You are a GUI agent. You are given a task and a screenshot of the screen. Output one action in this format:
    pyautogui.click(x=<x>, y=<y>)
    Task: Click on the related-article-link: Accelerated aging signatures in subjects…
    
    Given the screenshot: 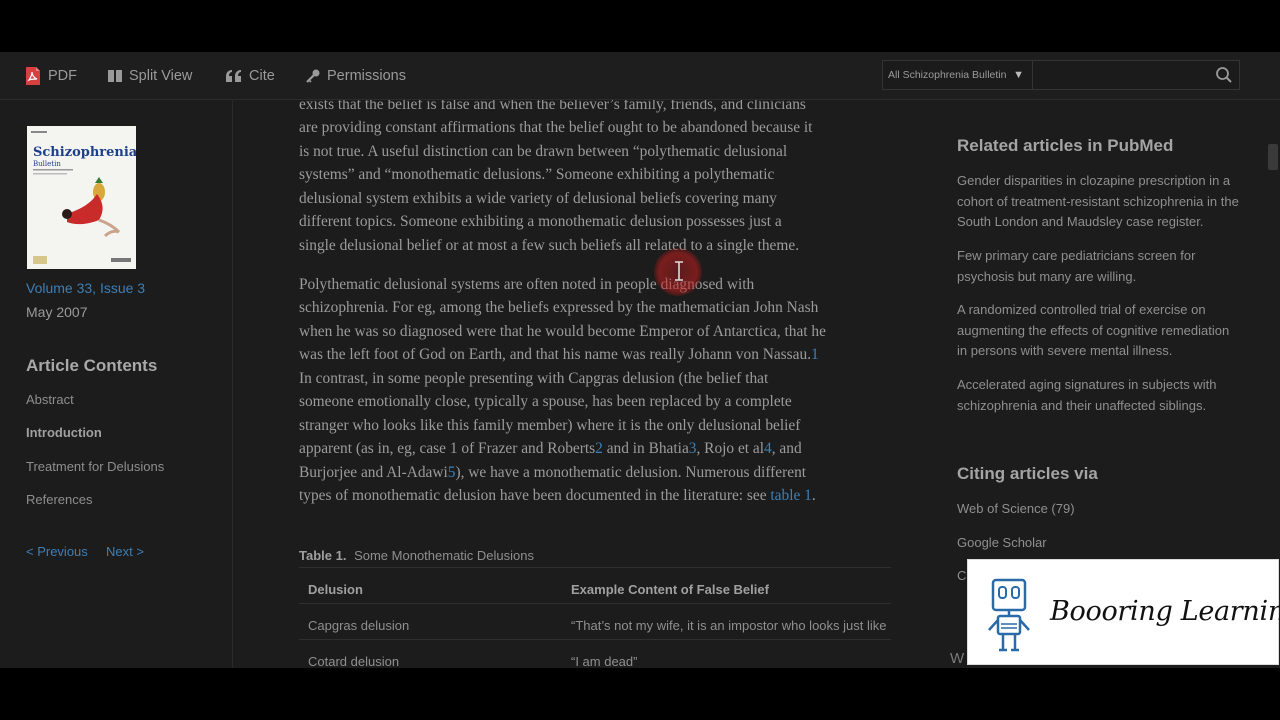 What is the action you would take?
    pyautogui.click(x=1099, y=395)
    